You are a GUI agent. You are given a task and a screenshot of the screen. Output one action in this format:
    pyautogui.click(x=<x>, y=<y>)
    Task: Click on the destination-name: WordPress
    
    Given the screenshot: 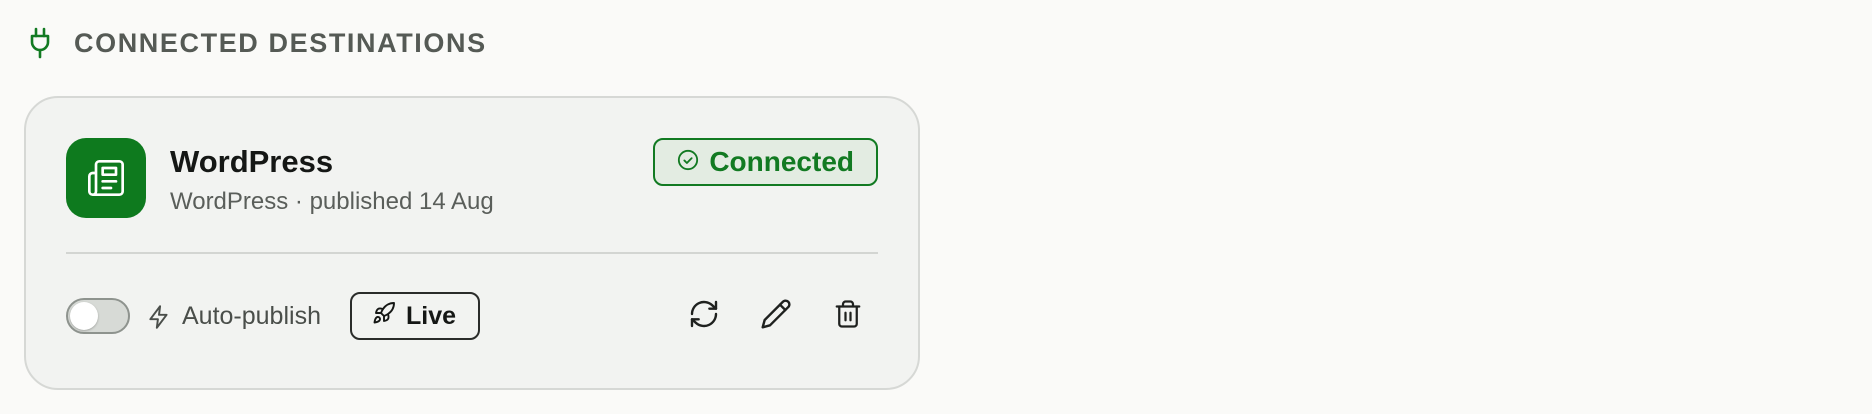 What is the action you would take?
    pyautogui.click(x=252, y=161)
    